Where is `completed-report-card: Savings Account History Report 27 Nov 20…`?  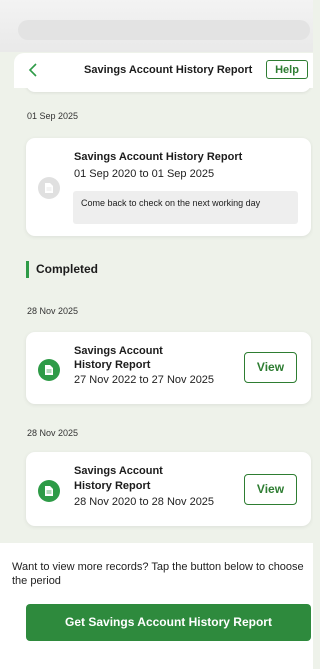 completed-report-card: Savings Account History Report 27 Nov 20… is located at coordinates (168, 368).